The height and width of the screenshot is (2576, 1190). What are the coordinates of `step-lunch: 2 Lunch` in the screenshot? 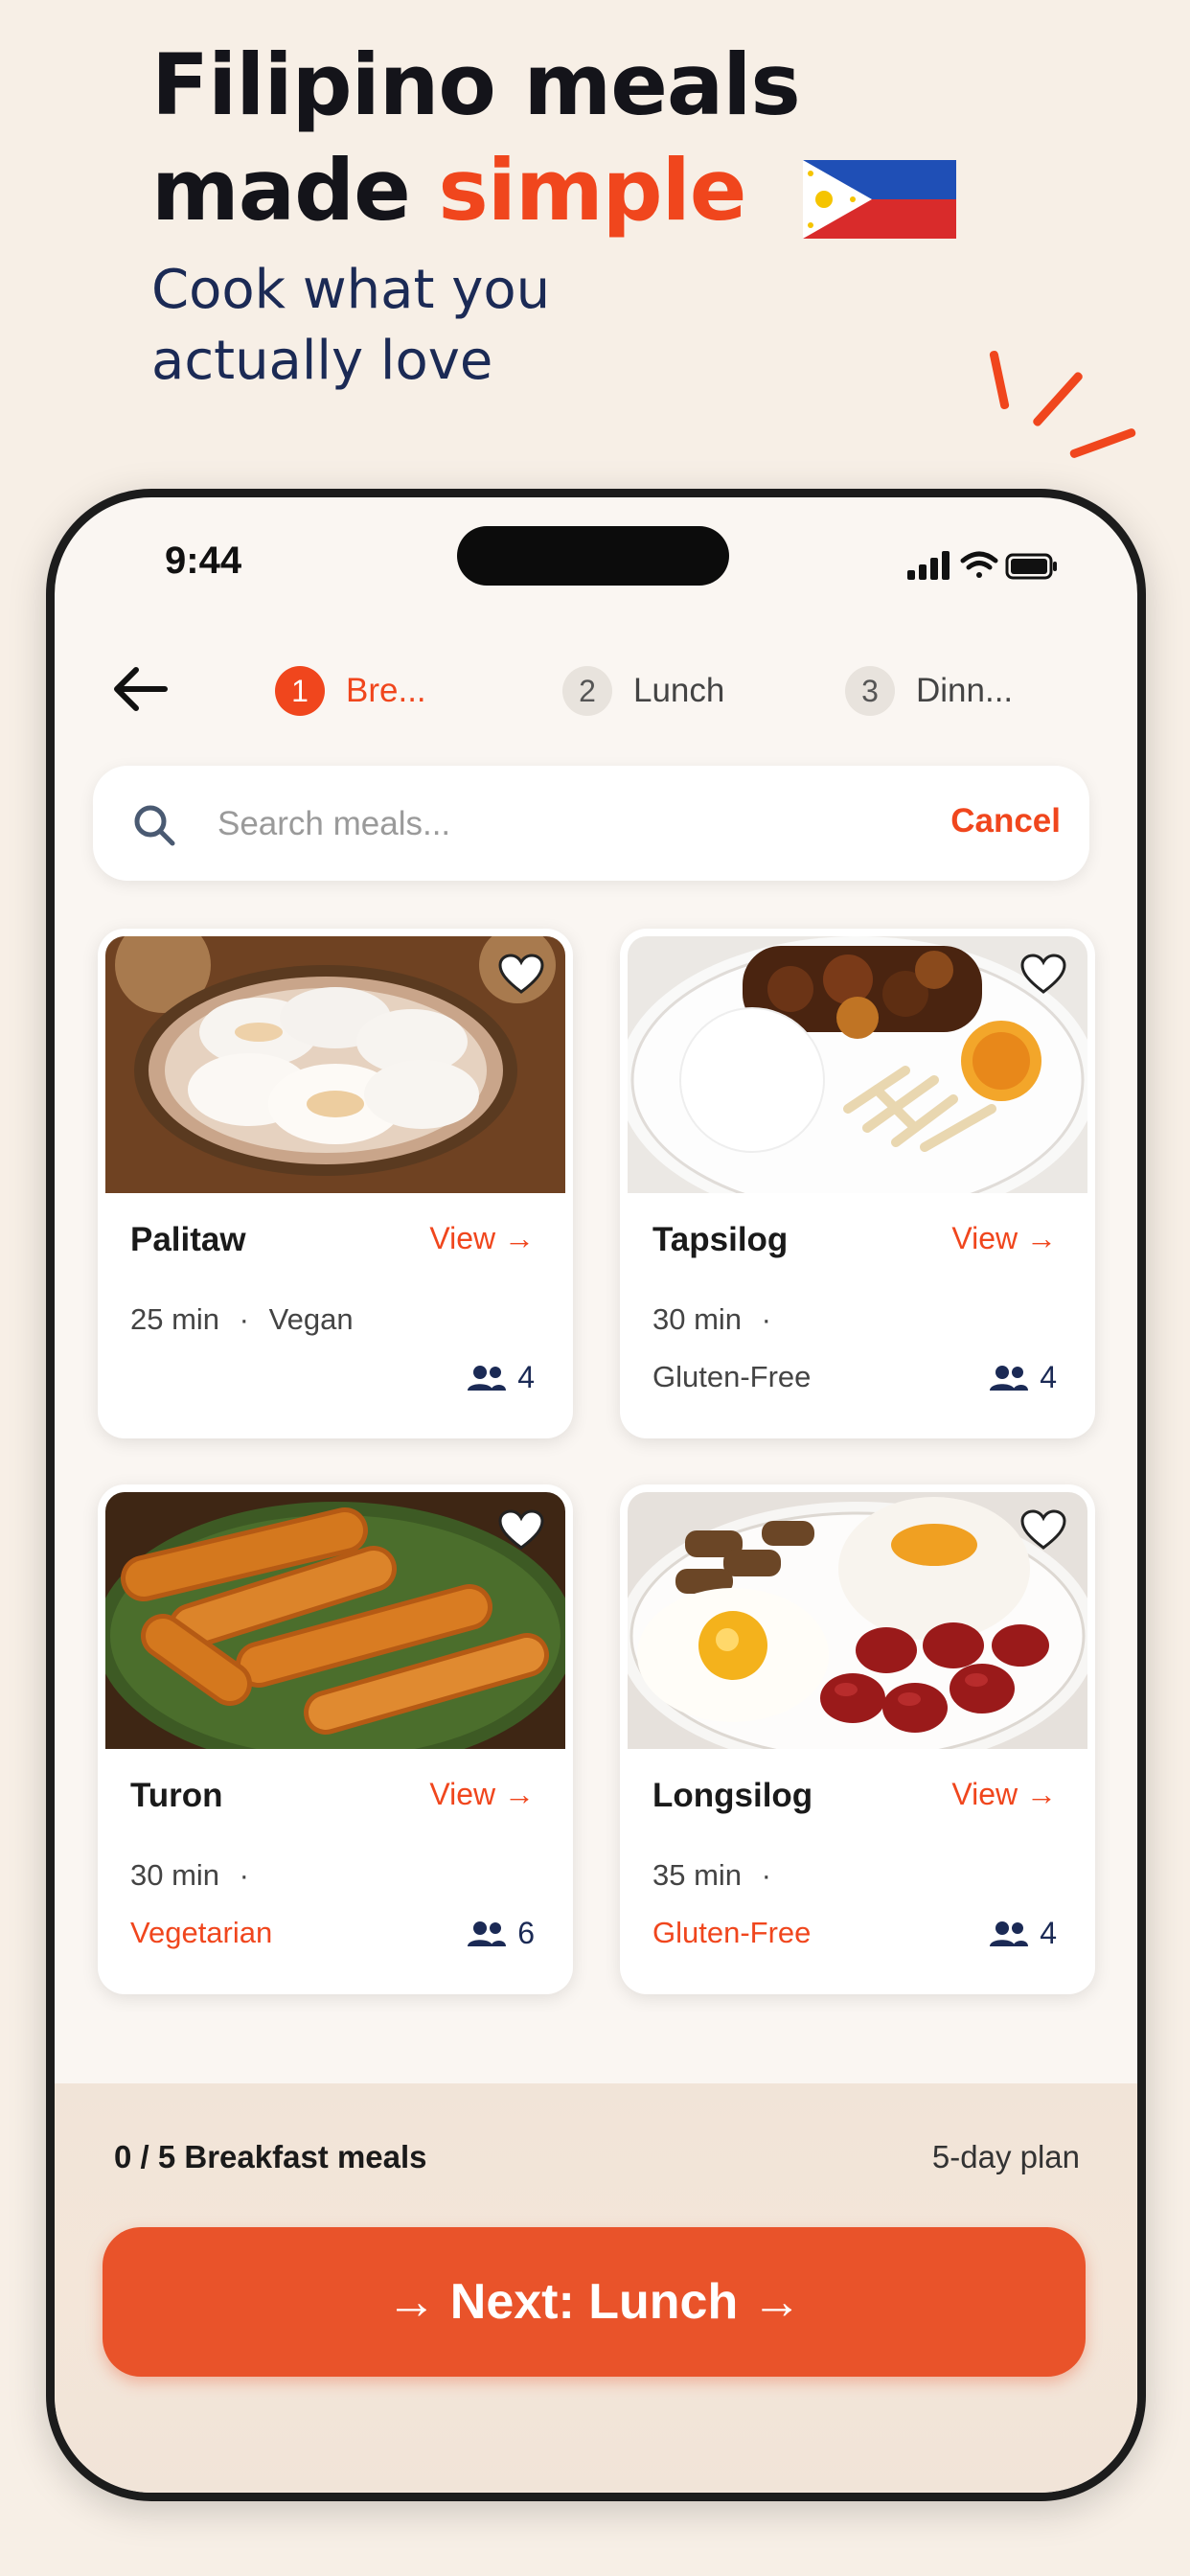 It's located at (643, 691).